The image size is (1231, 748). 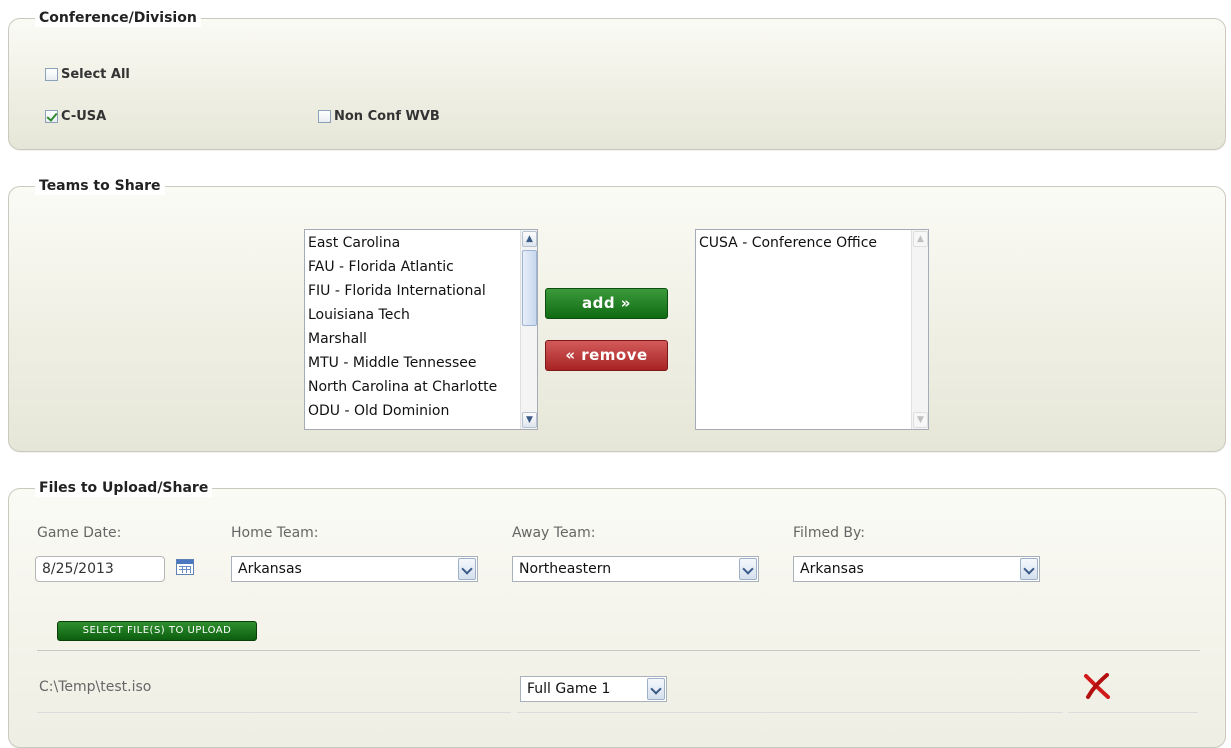 What do you see at coordinates (529, 288) in the screenshot?
I see `scroll-thumb` at bounding box center [529, 288].